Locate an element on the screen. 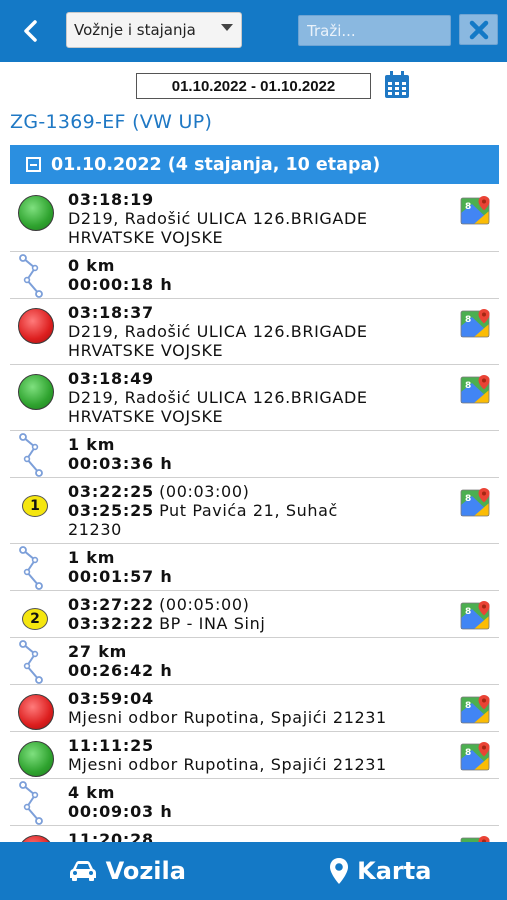  segment-distance: 0 km is located at coordinates (92, 265).